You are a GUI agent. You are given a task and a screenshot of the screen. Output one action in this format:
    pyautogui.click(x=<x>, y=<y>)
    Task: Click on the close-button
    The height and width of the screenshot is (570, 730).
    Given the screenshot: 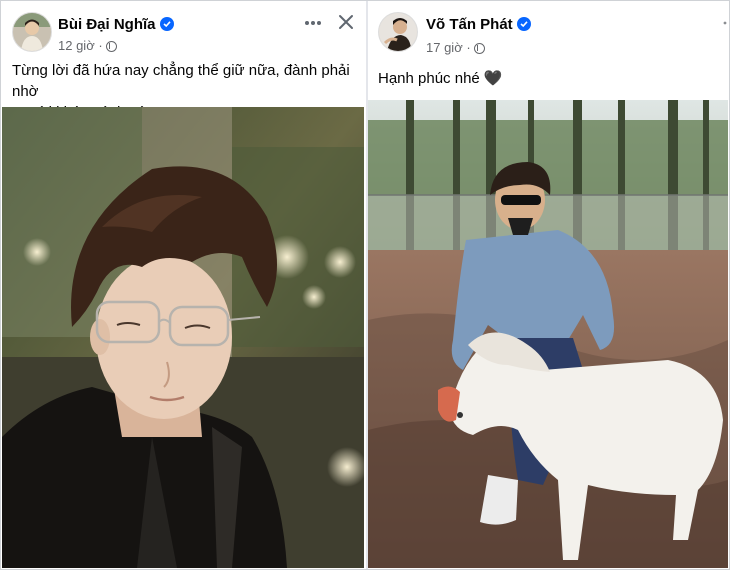 What is the action you would take?
    pyautogui.click(x=346, y=22)
    